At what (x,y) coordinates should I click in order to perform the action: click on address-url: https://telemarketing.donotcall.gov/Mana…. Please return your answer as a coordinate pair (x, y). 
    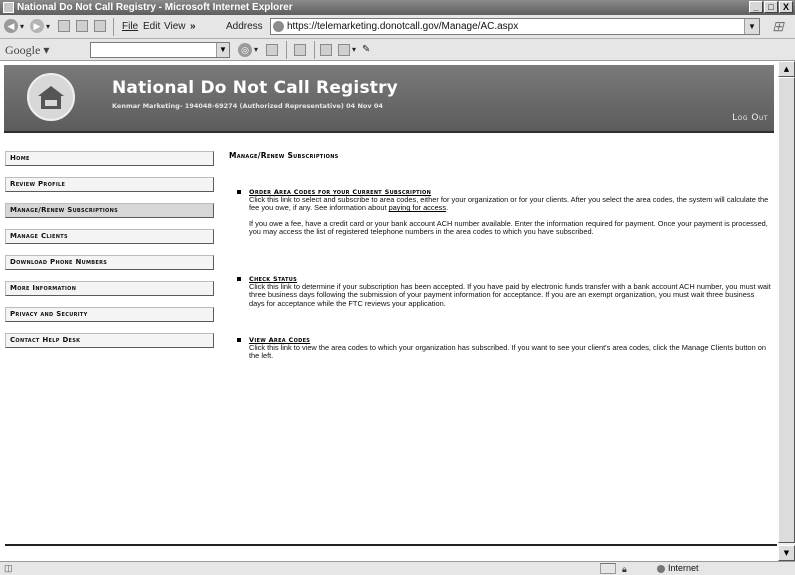
    Looking at the image, I should click on (402, 26).